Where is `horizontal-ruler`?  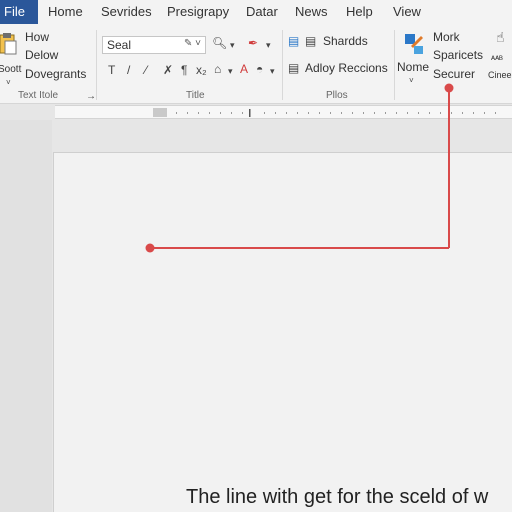 horizontal-ruler is located at coordinates (283, 112).